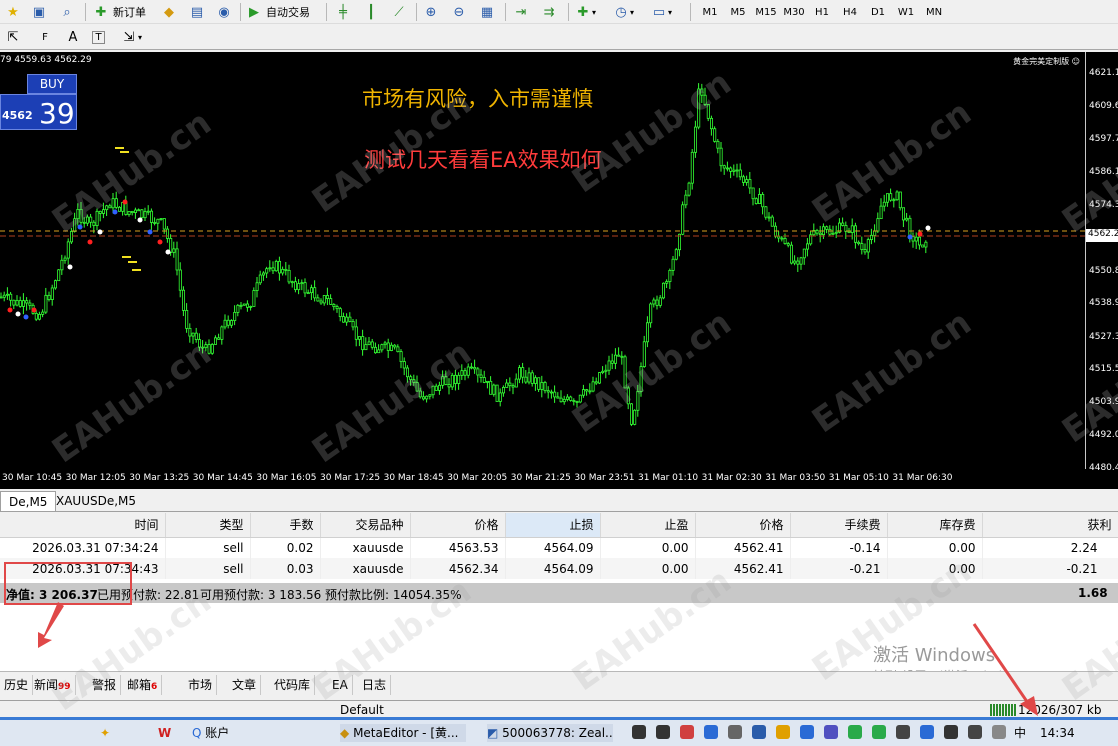  What do you see at coordinates (738, 12) in the screenshot?
I see `timeframe-m5: M5` at bounding box center [738, 12].